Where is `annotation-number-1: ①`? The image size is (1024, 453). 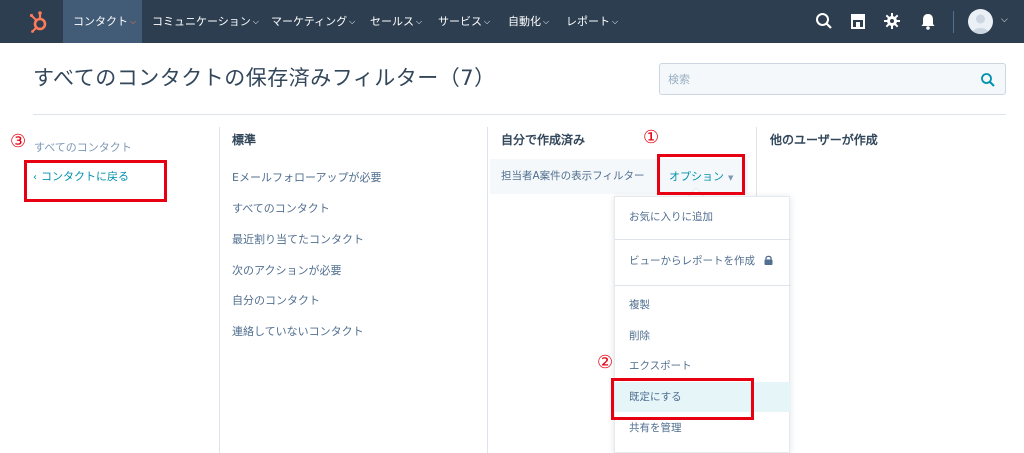
annotation-number-1: ① is located at coordinates (651, 137).